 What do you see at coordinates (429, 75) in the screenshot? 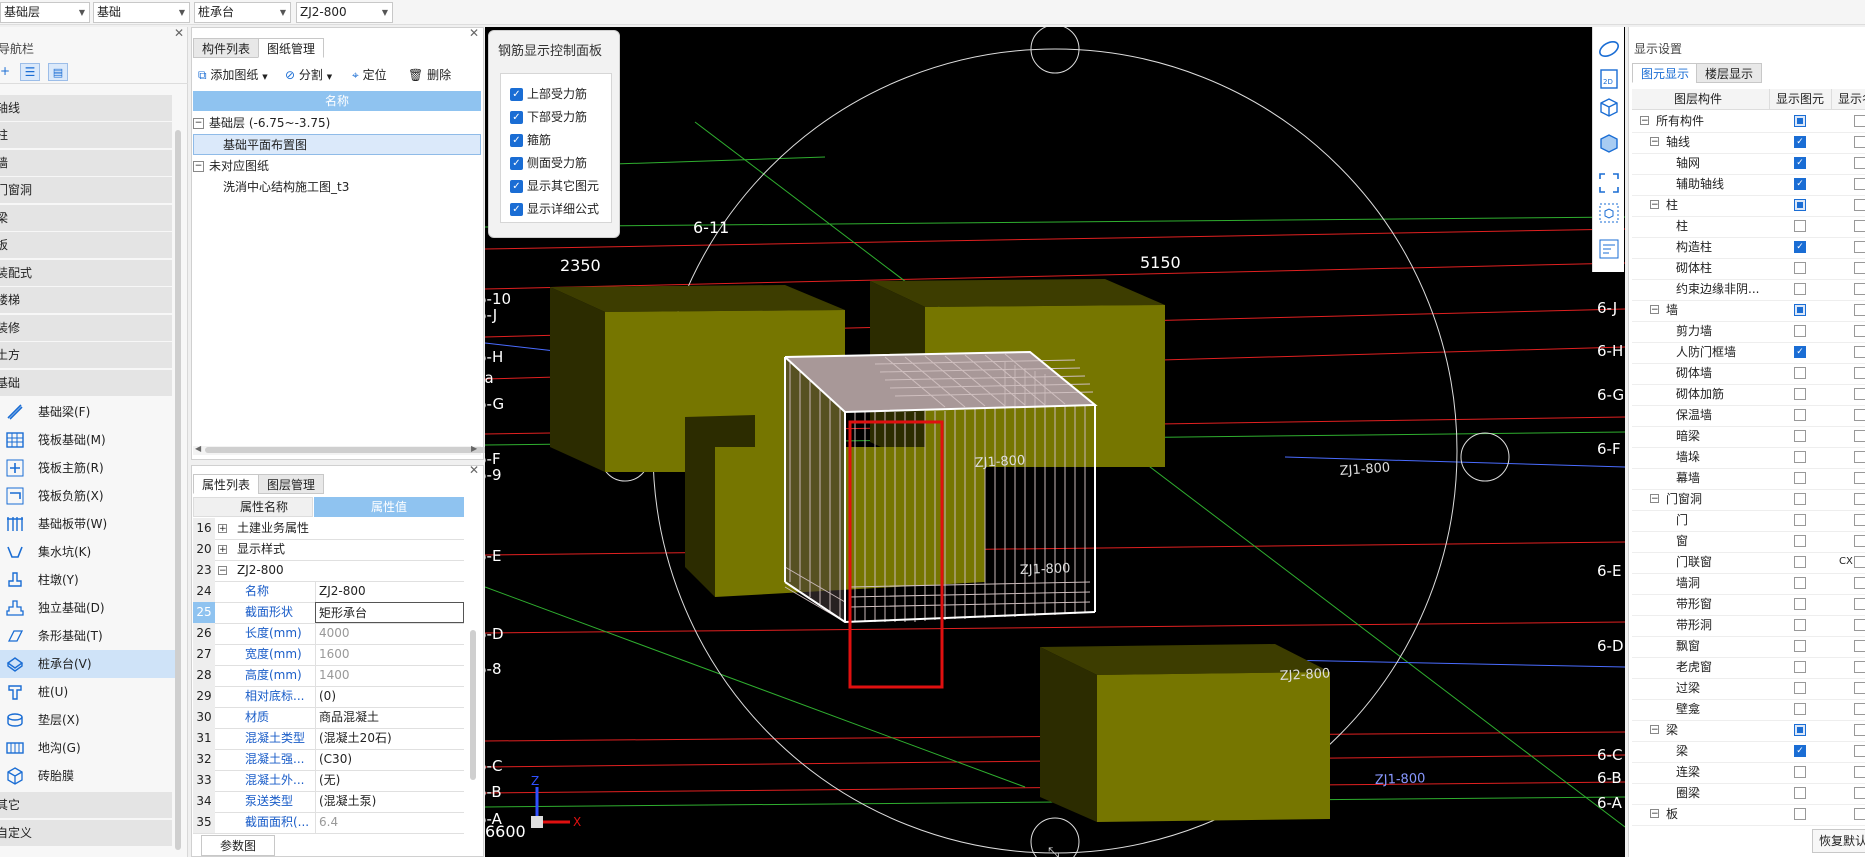
I see `delete-button: 🗑 删除` at bounding box center [429, 75].